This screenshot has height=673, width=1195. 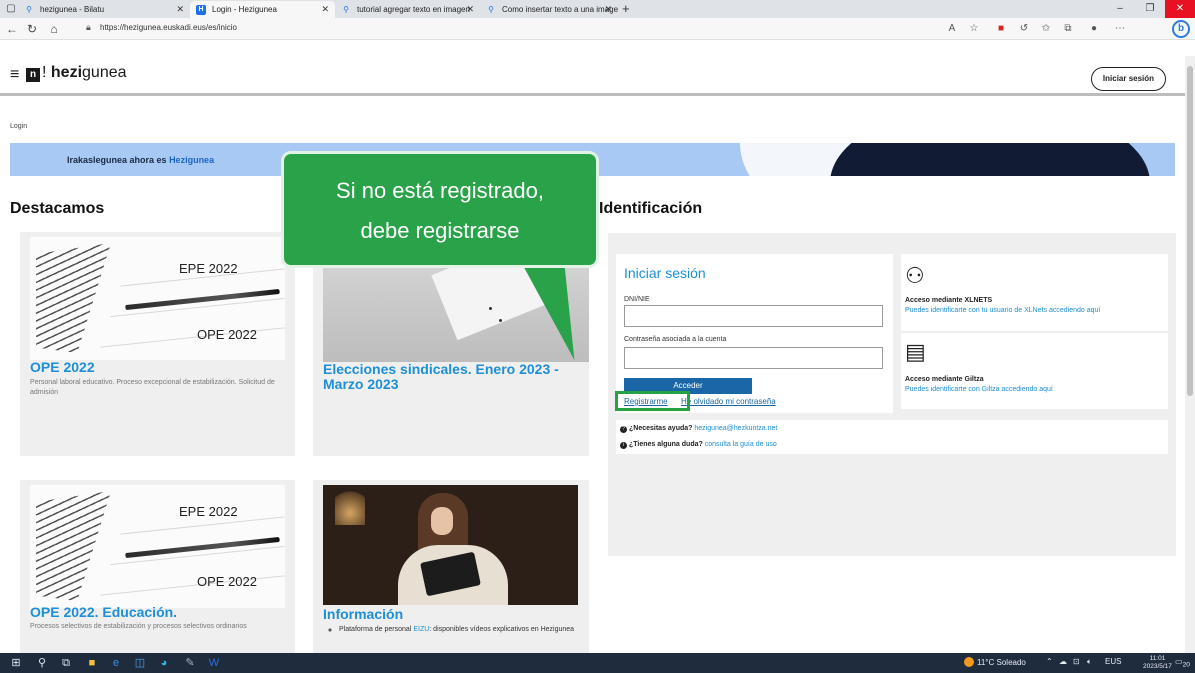 I want to click on eizu-link: EIZU, so click(x=421, y=629).